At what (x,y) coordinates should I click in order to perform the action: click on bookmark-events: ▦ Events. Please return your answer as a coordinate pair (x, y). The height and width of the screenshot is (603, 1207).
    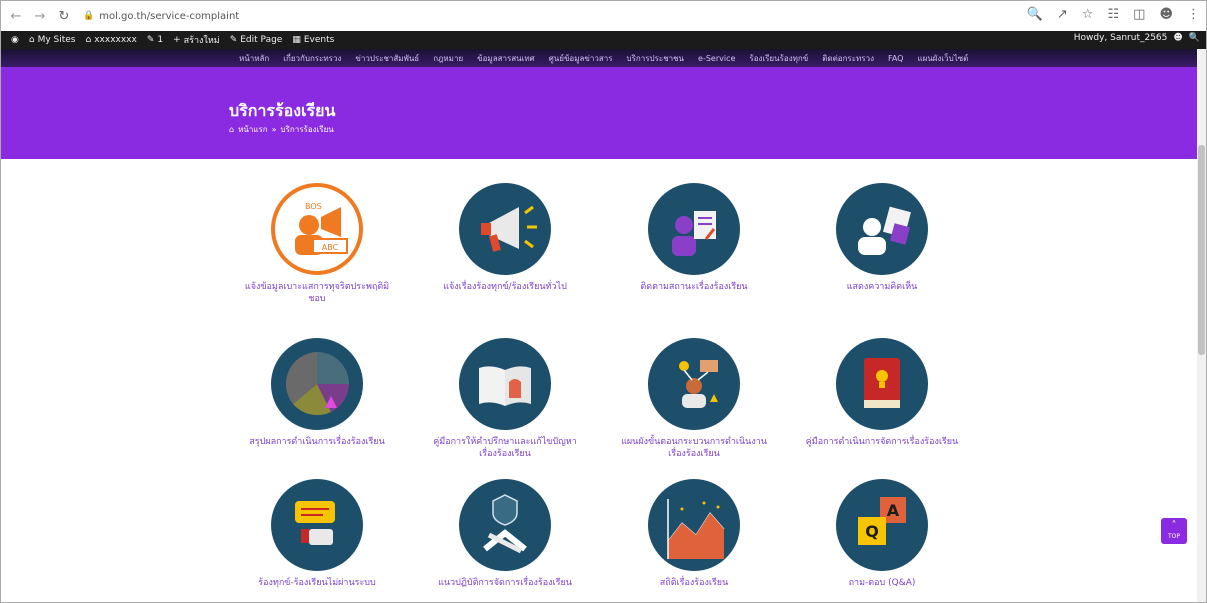
    Looking at the image, I should click on (313, 40).